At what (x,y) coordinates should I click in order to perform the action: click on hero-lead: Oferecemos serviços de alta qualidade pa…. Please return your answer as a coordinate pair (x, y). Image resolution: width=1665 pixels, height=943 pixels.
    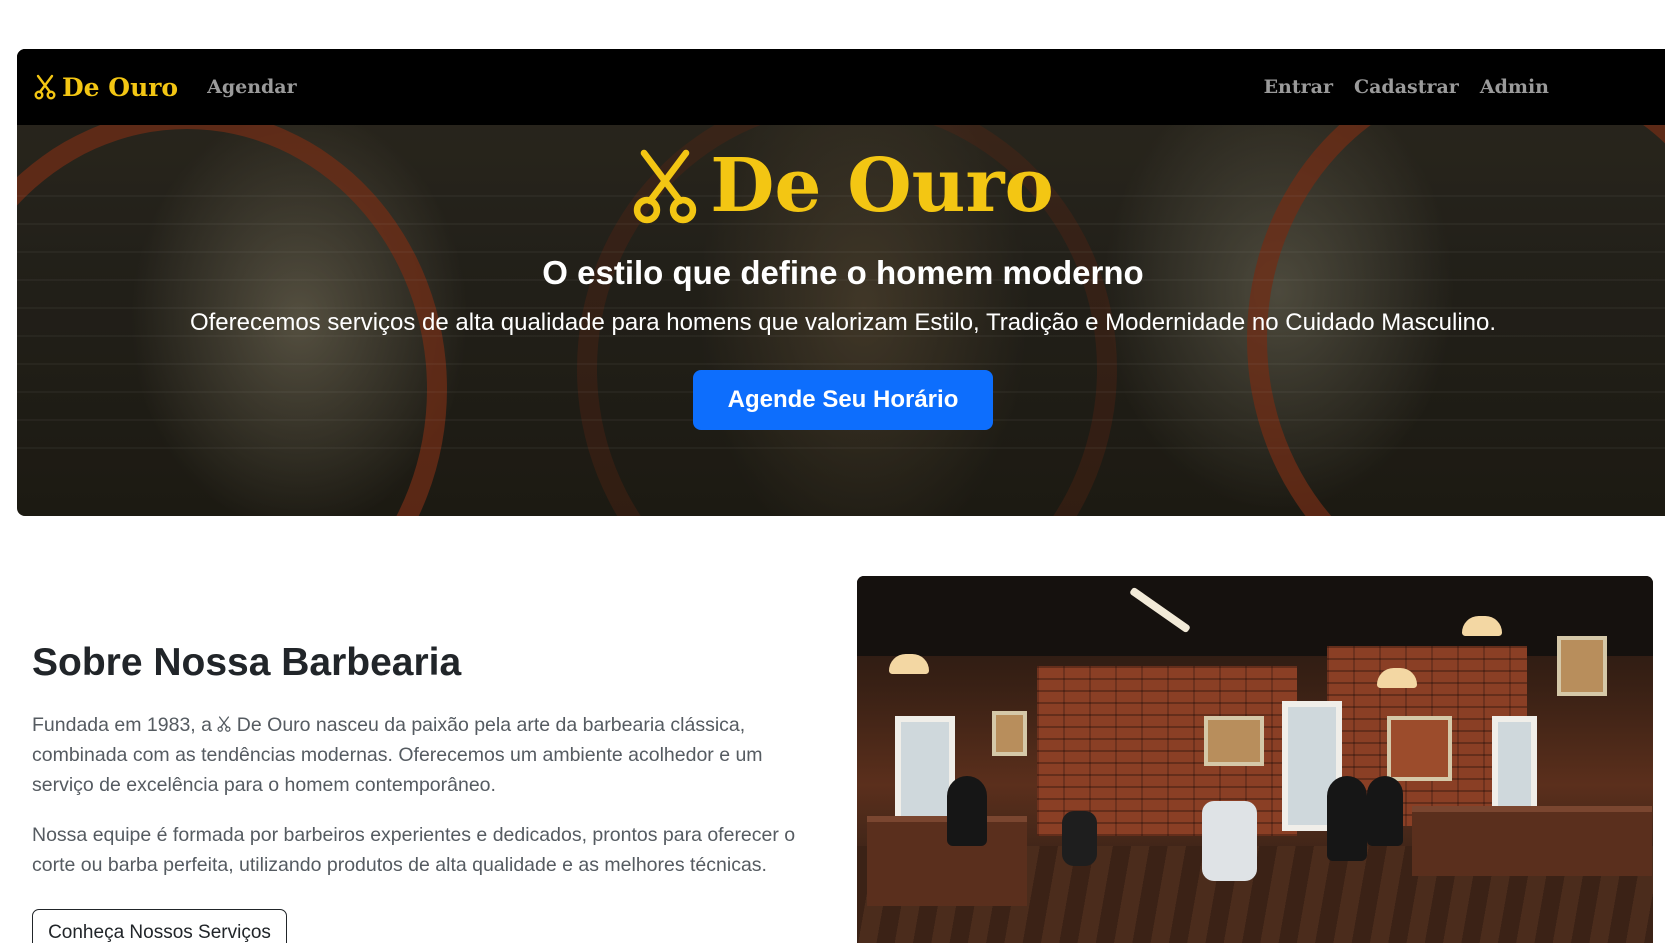
    Looking at the image, I should click on (843, 322).